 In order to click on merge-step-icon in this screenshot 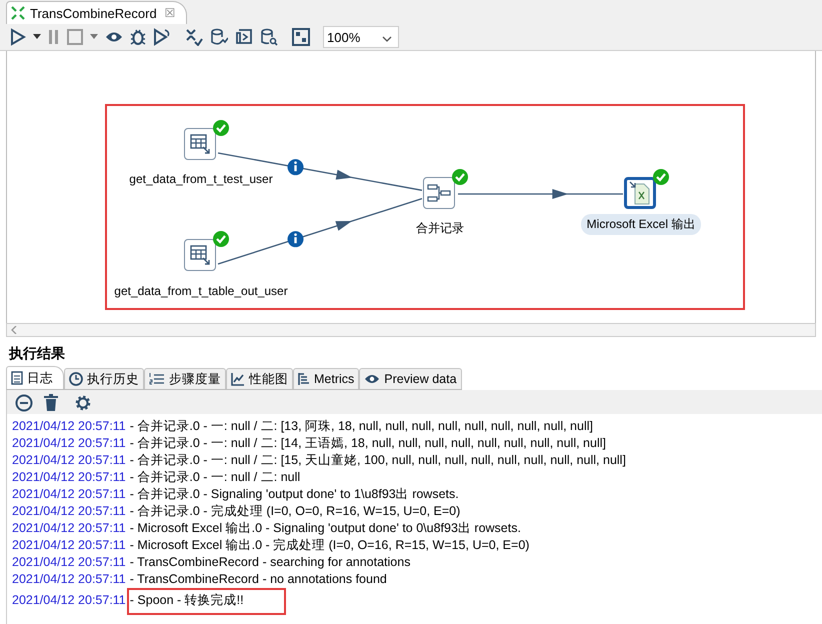, I will do `click(439, 193)`.